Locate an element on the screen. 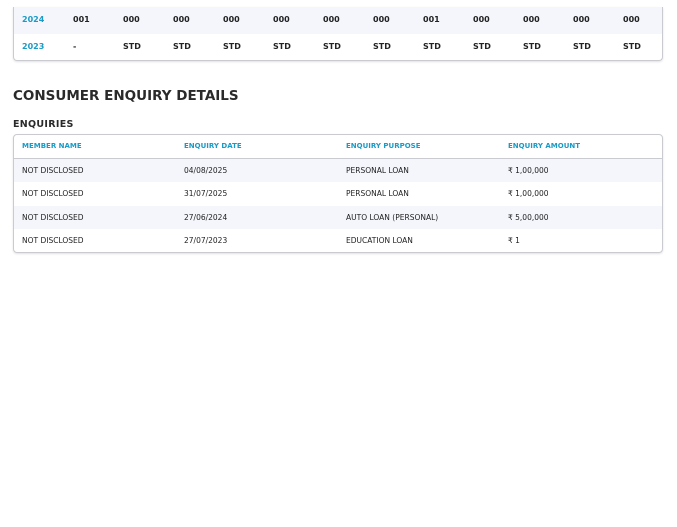  header-enquiry-purpose: ENQUIRY PURPOSE is located at coordinates (383, 146).